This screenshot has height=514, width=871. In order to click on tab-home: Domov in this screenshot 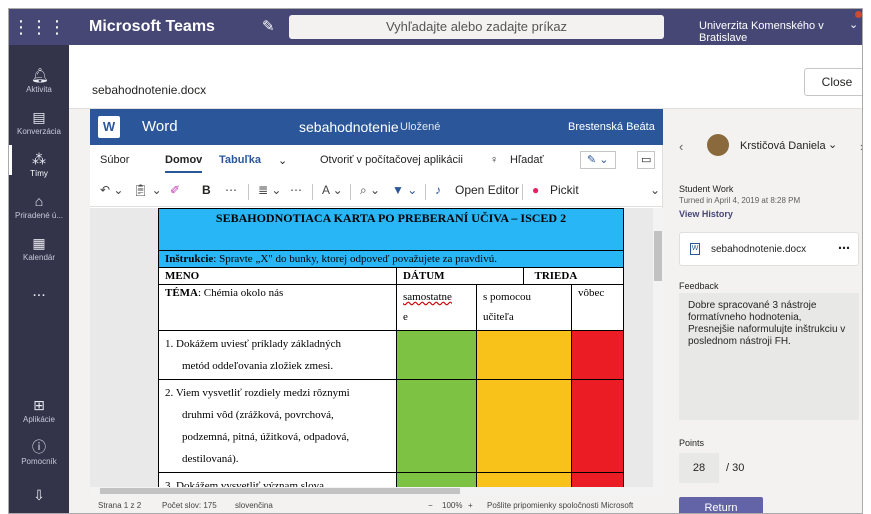, I will do `click(184, 163)`.